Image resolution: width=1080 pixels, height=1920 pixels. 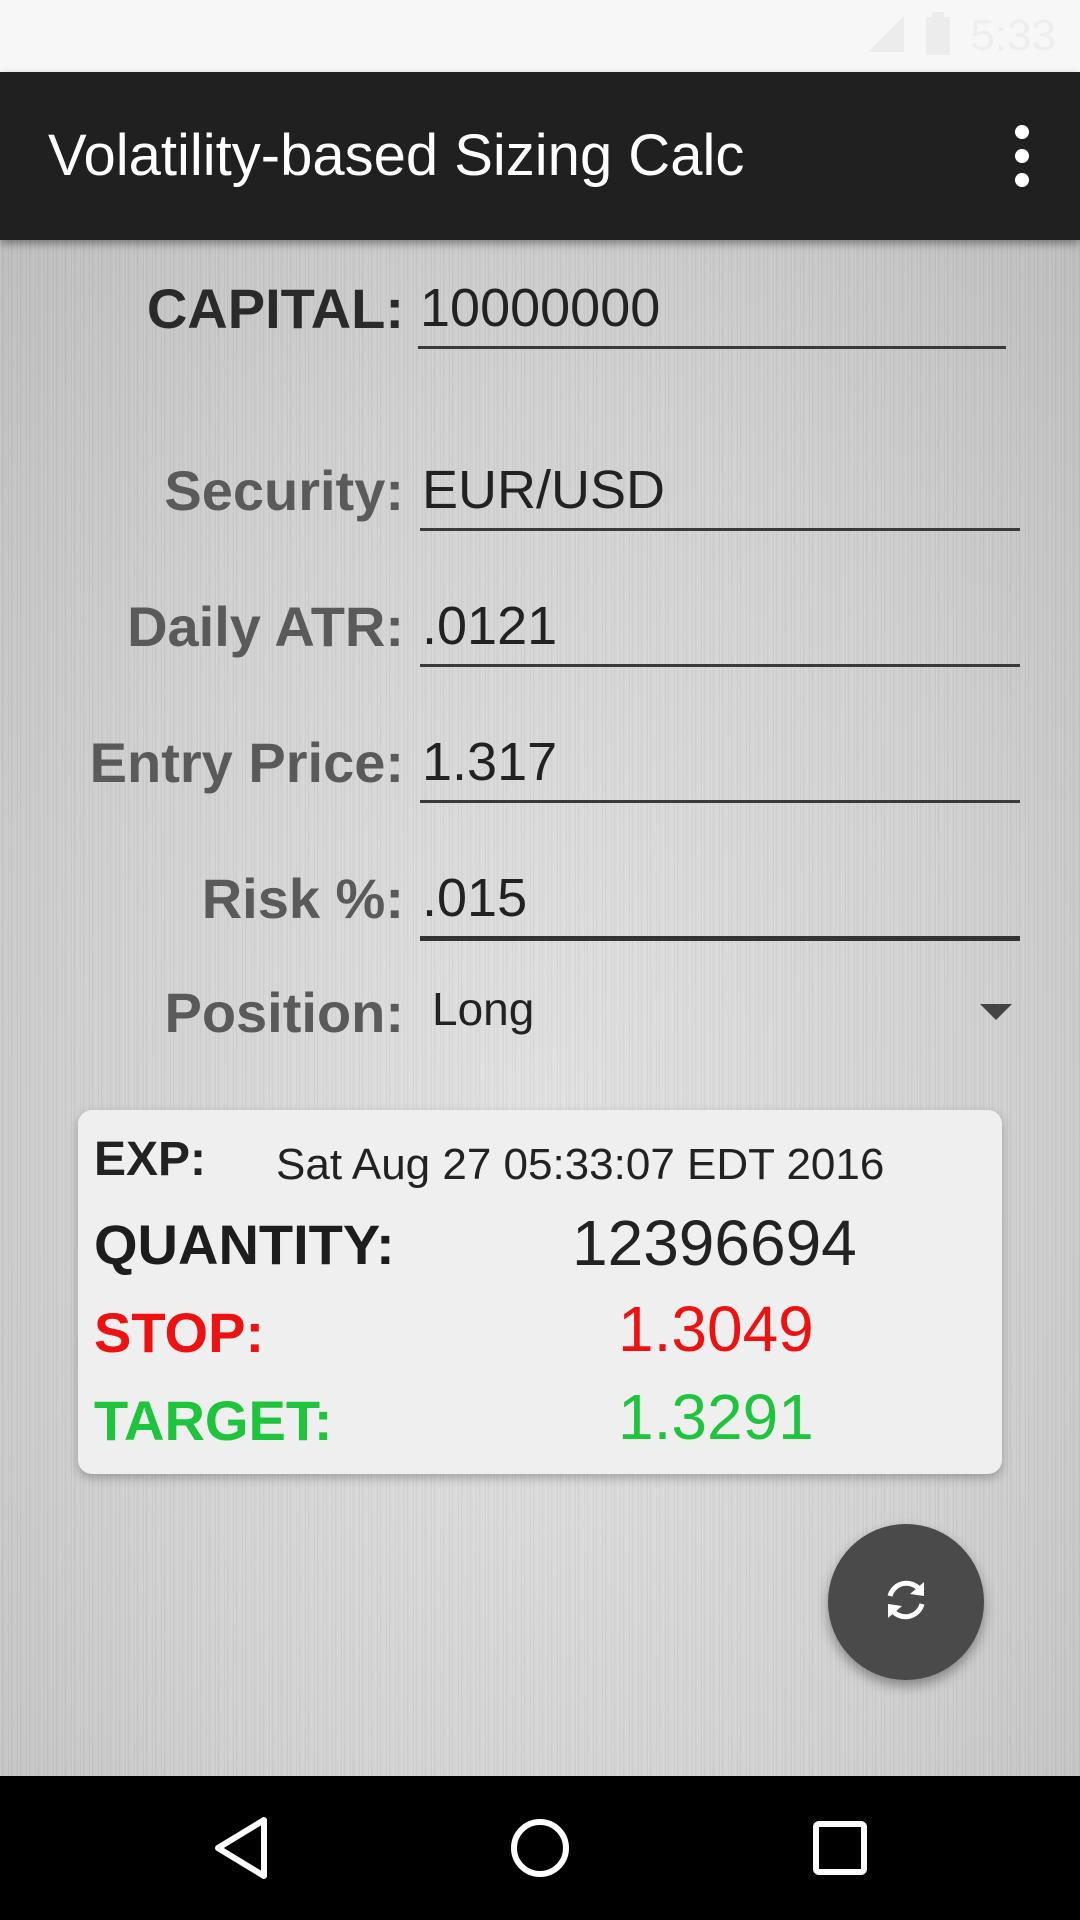 I want to click on exp-label: EXP:, so click(x=150, y=1159).